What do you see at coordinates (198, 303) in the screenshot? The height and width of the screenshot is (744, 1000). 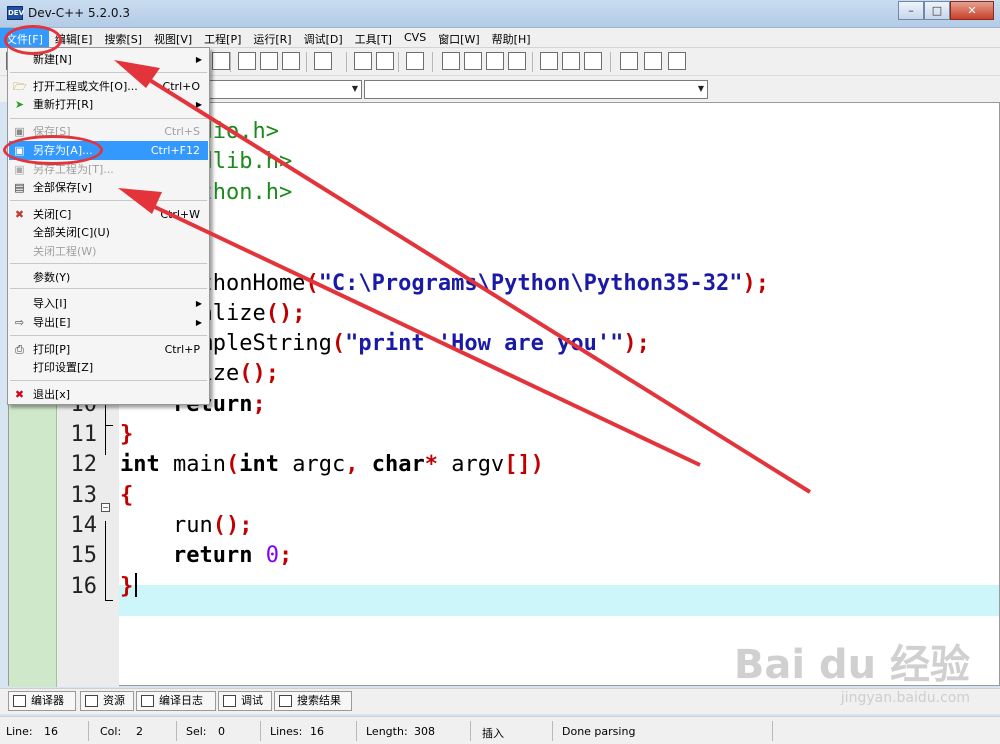 I see `submenu-arrow-icon: ▶` at bounding box center [198, 303].